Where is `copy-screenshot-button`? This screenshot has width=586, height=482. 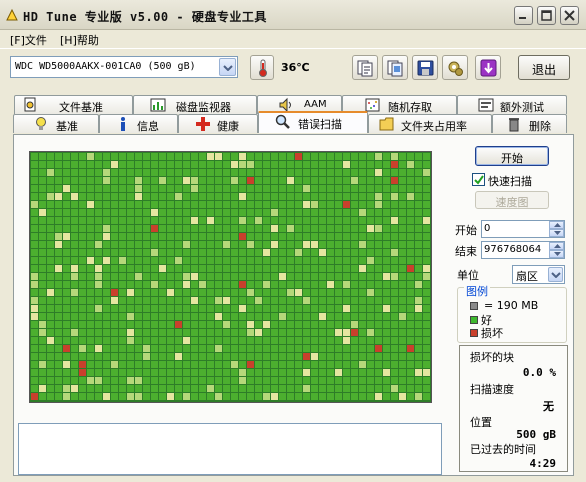 copy-screenshot-button is located at coordinates (395, 67).